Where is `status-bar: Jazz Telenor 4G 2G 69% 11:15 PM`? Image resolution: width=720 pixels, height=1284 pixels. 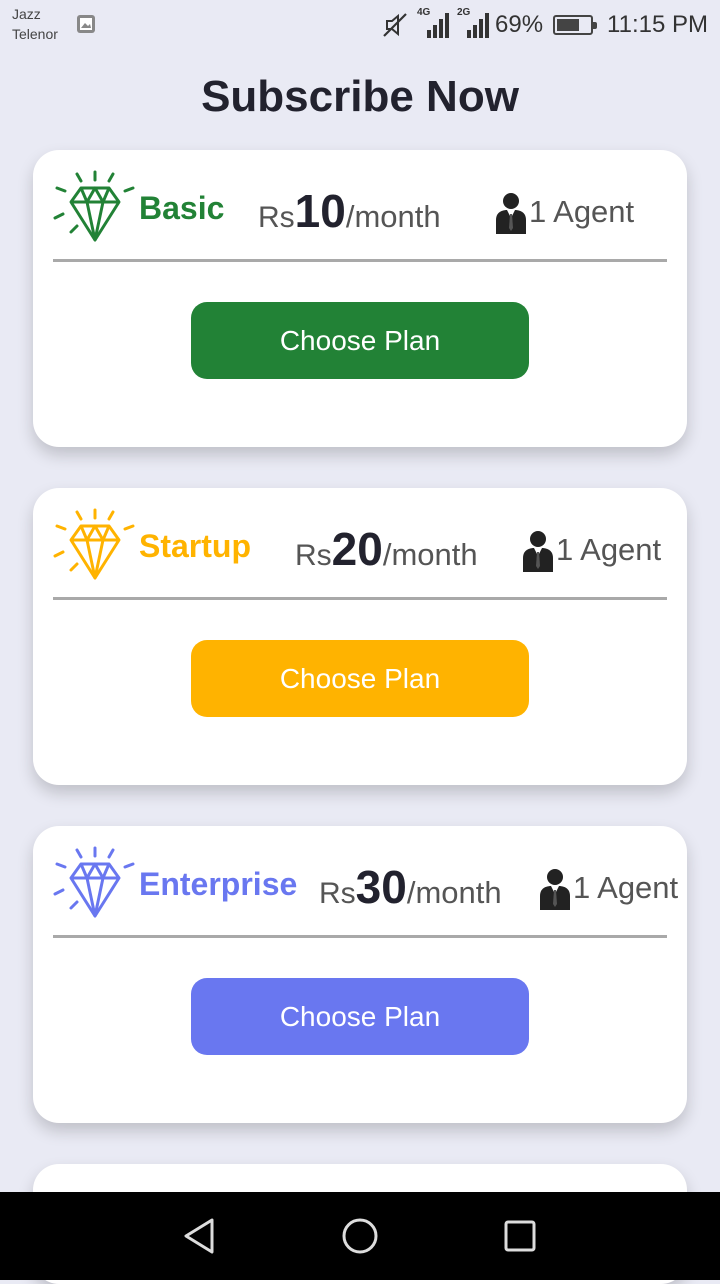
status-bar: Jazz Telenor 4G 2G 69% 11:15 PM is located at coordinates (360, 26).